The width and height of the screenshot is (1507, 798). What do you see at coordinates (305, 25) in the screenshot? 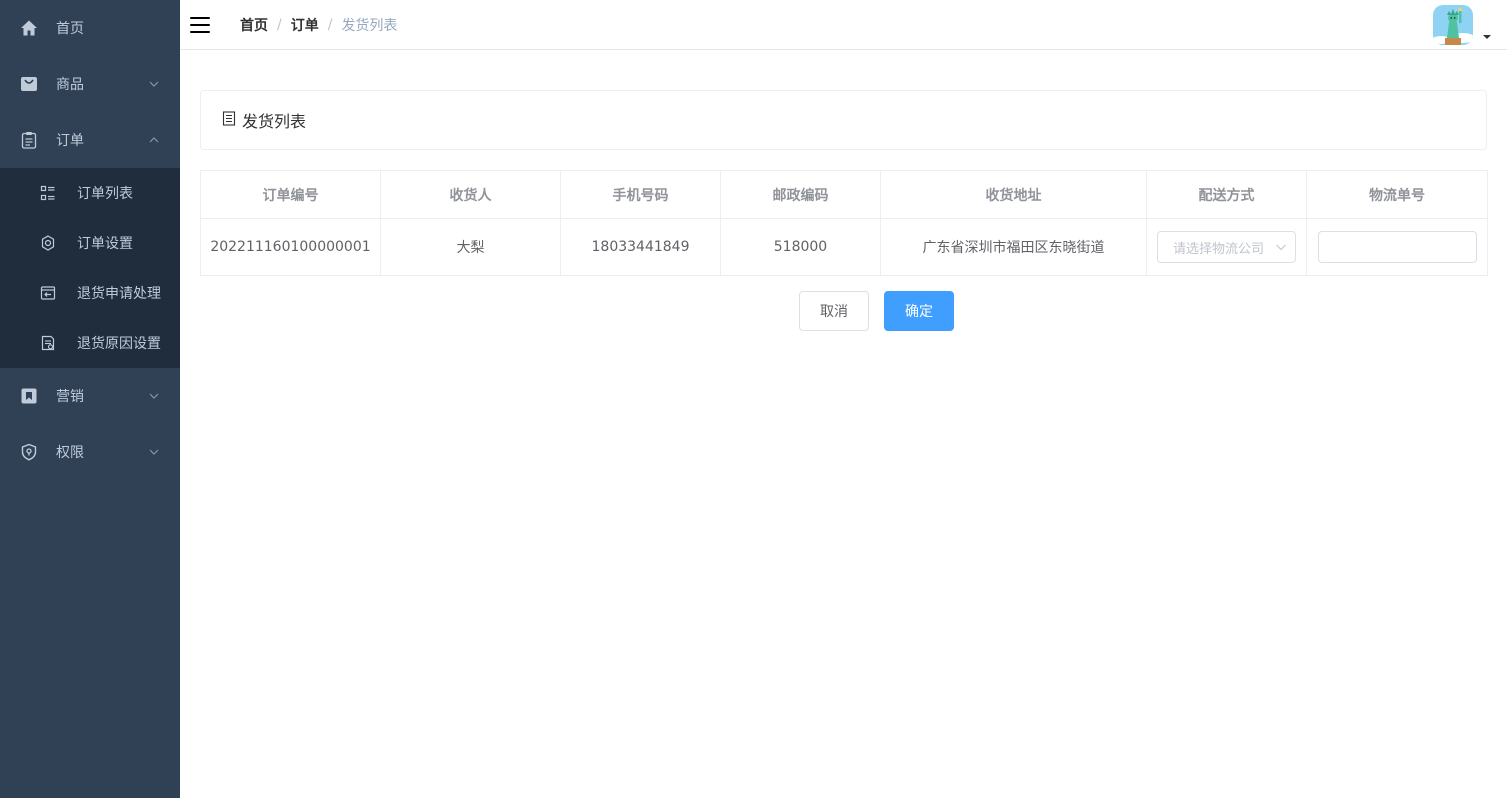
I see `breadcrumb-order: 订单` at bounding box center [305, 25].